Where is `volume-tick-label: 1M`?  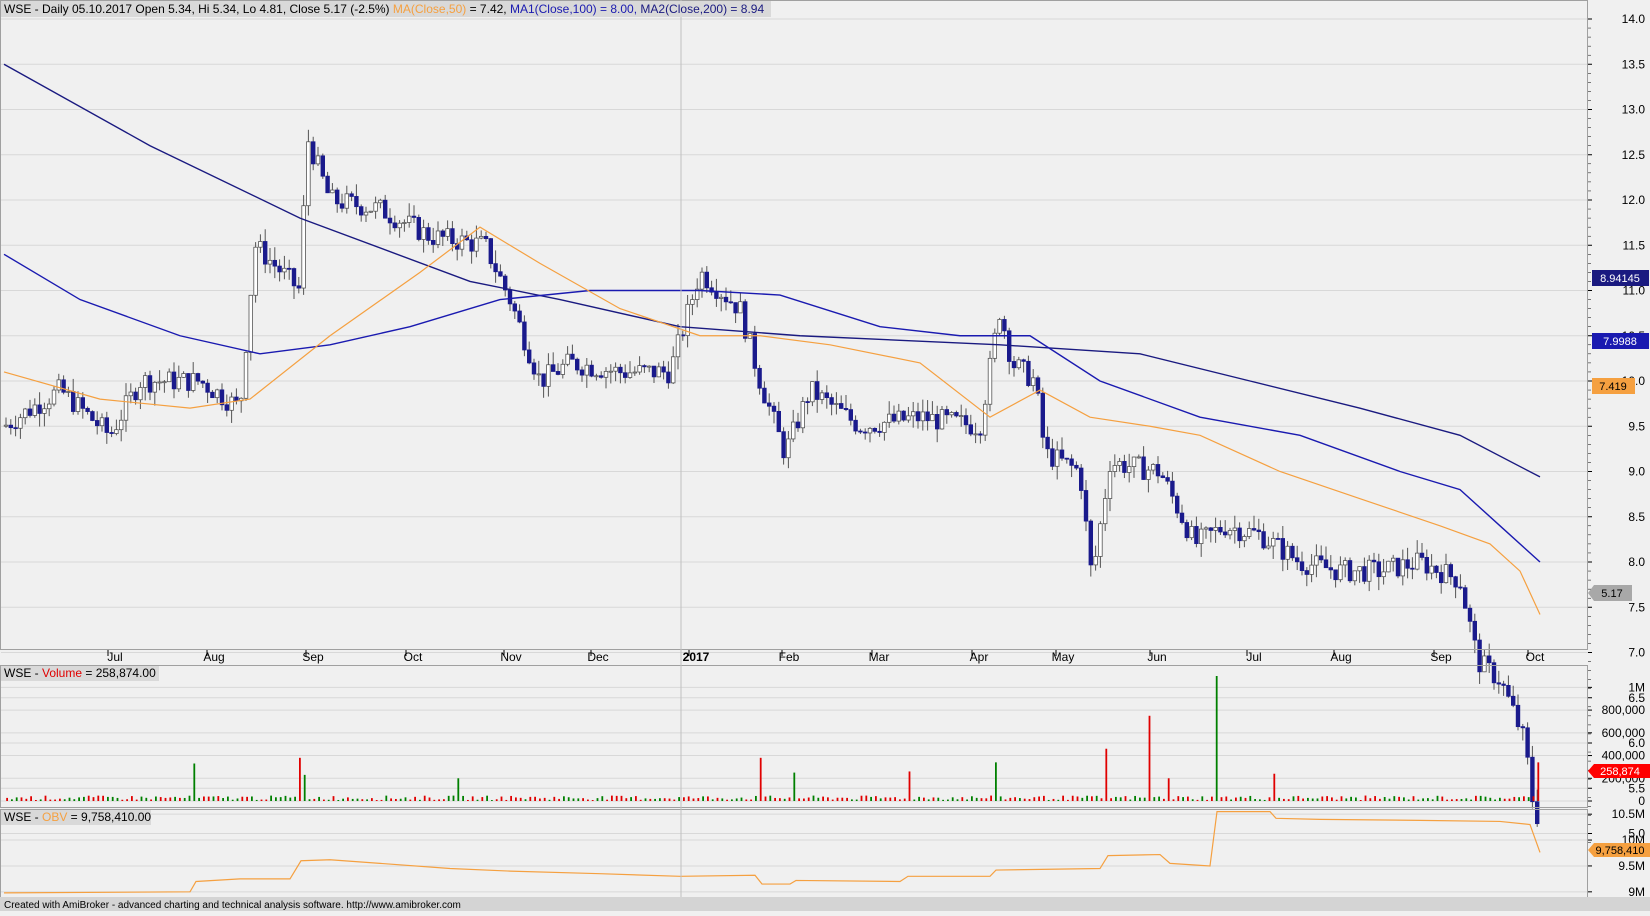
volume-tick-label: 1M is located at coordinates (1636, 687).